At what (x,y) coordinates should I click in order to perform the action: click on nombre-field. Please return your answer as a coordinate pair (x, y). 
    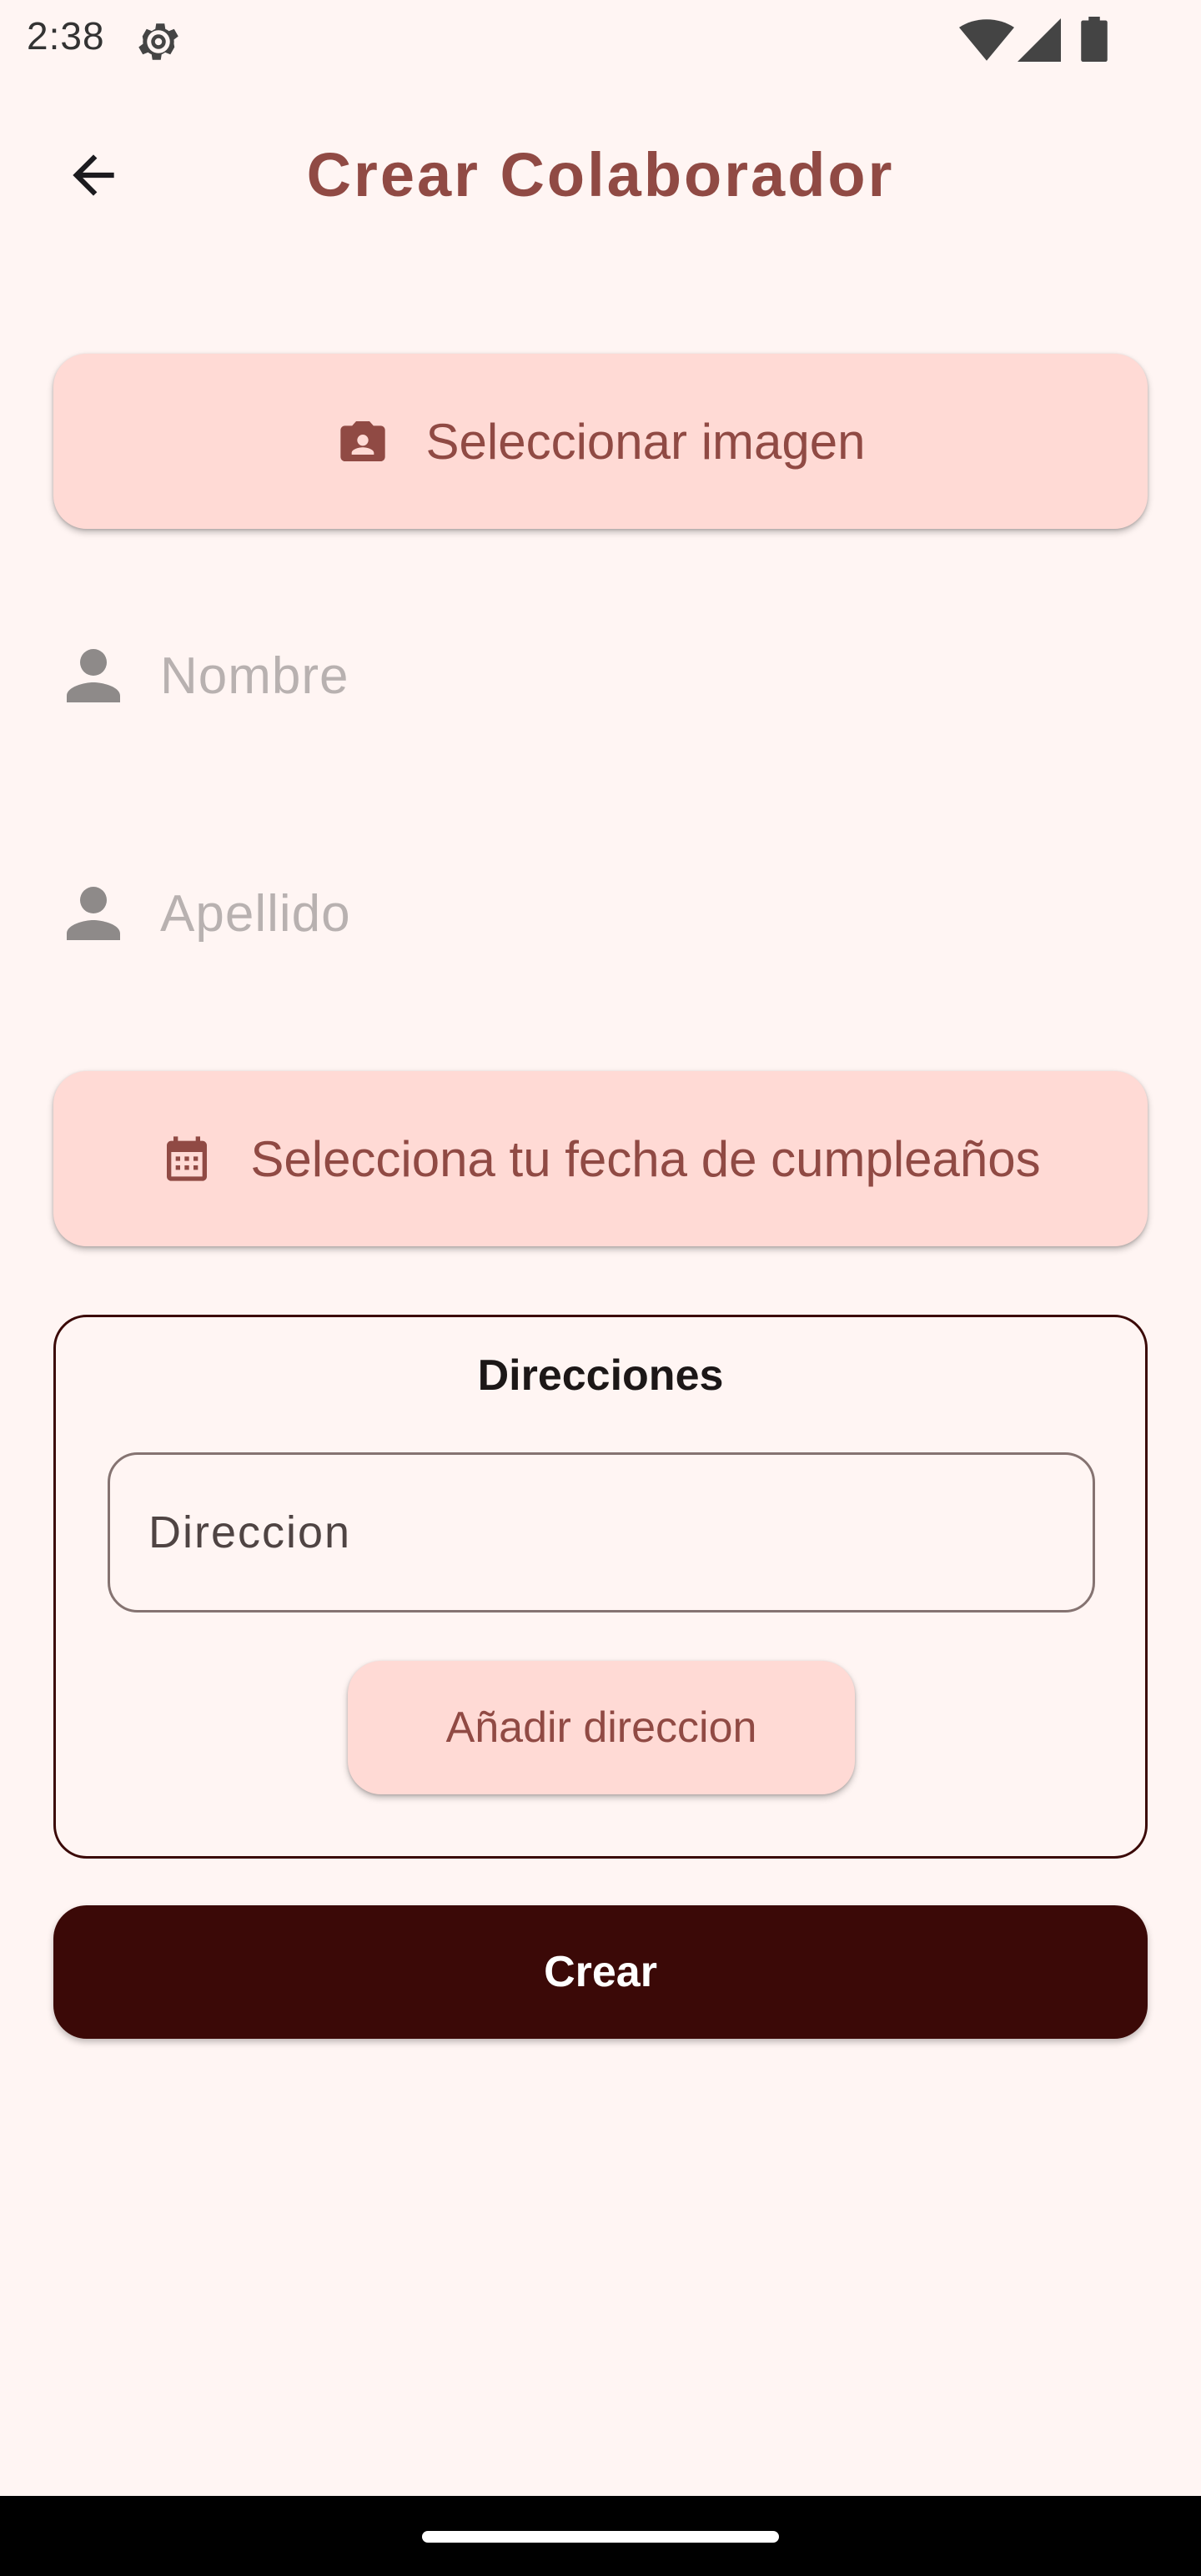
    Looking at the image, I should click on (601, 675).